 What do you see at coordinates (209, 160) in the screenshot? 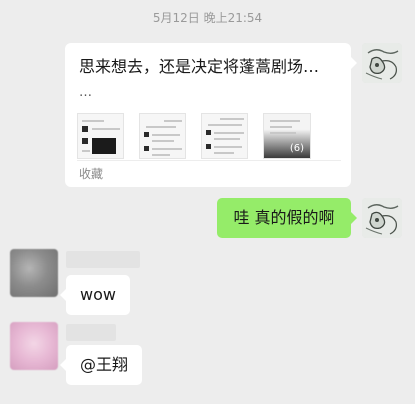
I see `card-separator` at bounding box center [209, 160].